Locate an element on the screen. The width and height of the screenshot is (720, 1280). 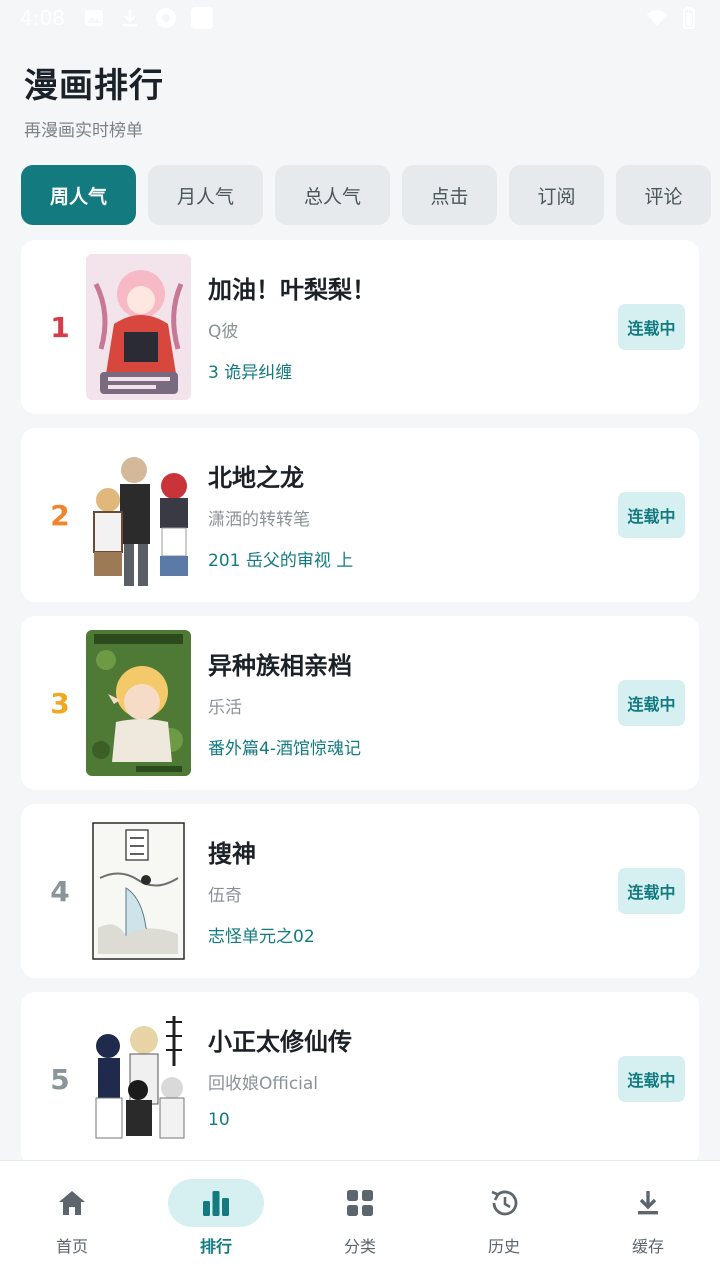
nav-item-ranking: 排行 is located at coordinates (216, 1220).